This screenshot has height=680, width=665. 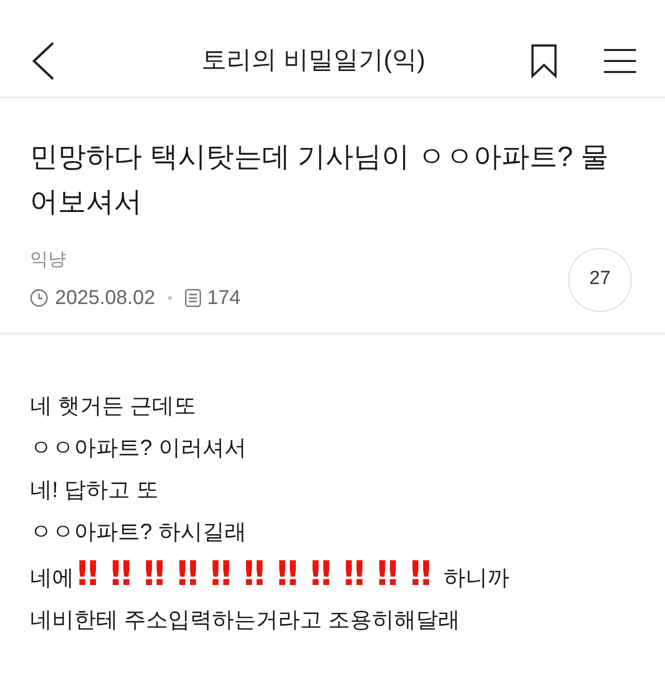 What do you see at coordinates (95, 490) in the screenshot?
I see `body-text-line: 네! 답하고 또` at bounding box center [95, 490].